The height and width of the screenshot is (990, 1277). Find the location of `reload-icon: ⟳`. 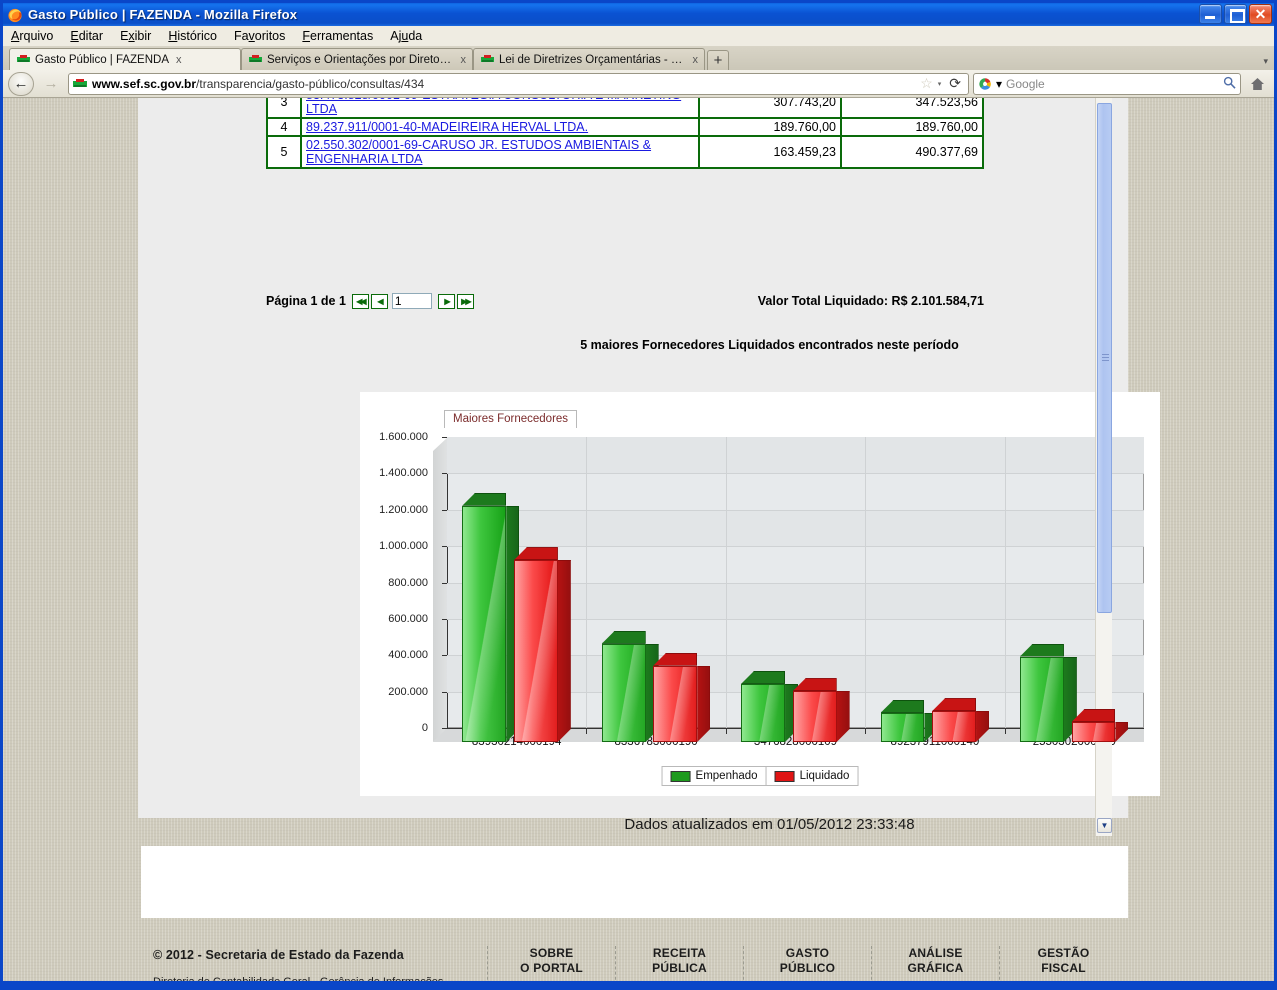

reload-icon: ⟳ is located at coordinates (955, 83).